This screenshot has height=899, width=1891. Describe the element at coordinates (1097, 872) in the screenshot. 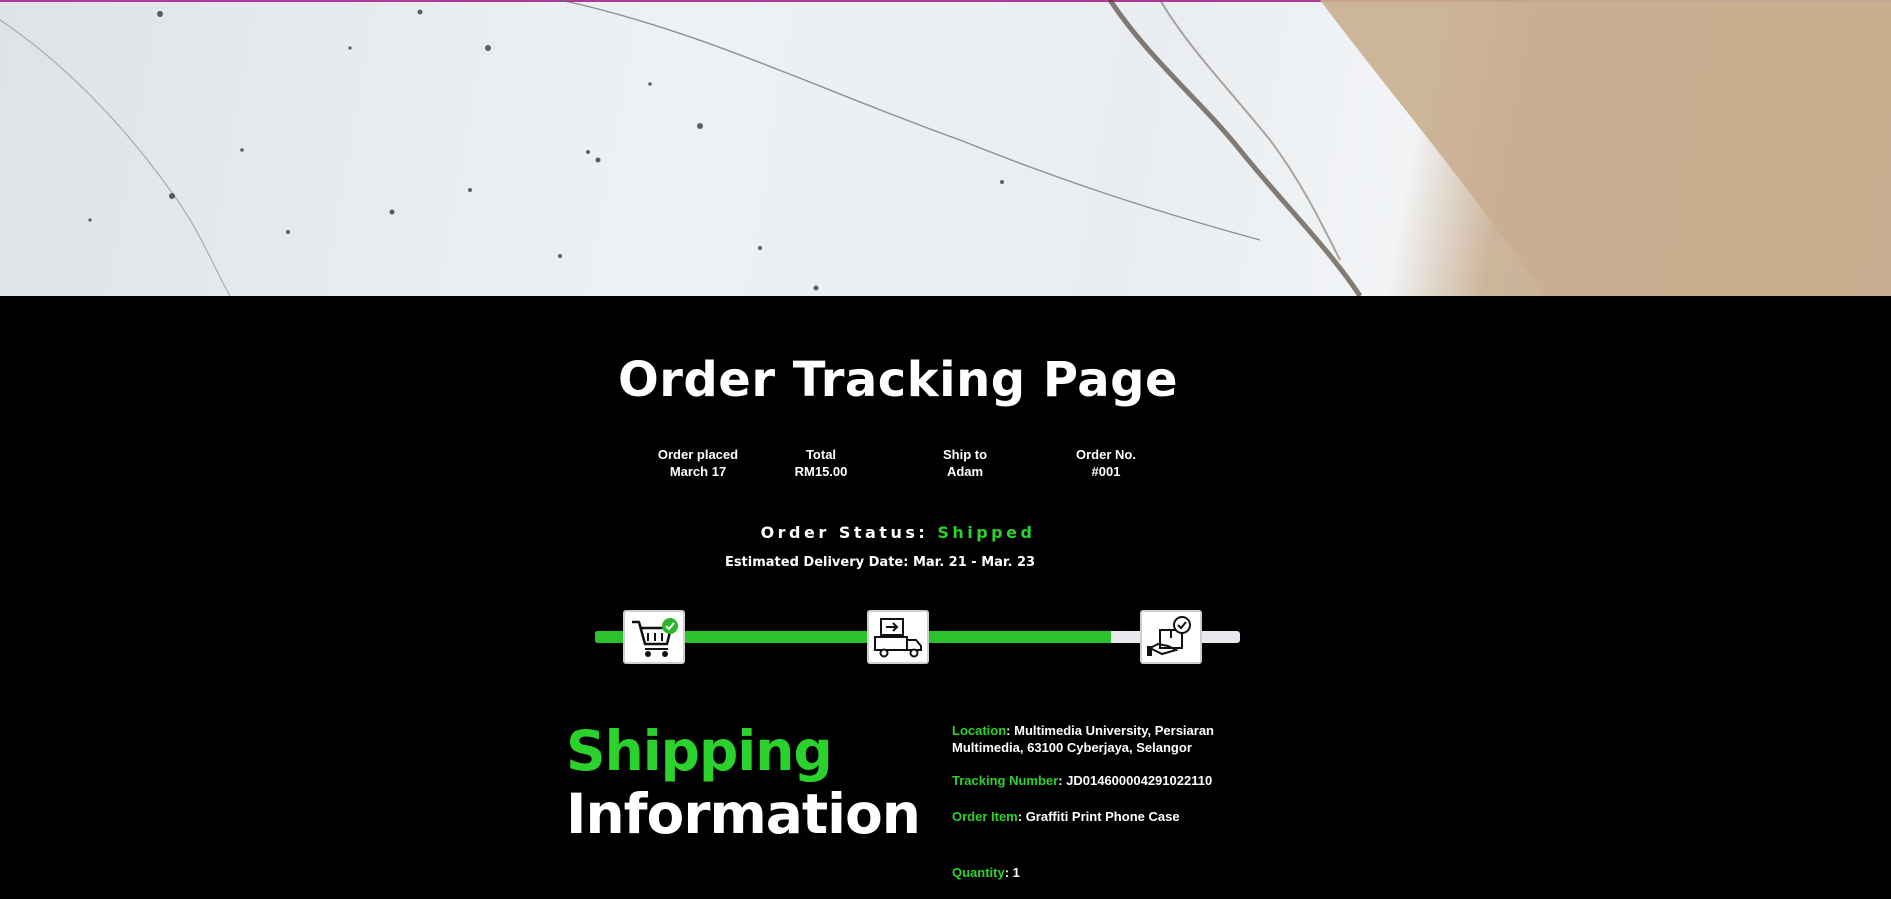

I see `shipping-quantity: Quantity: 1` at that location.